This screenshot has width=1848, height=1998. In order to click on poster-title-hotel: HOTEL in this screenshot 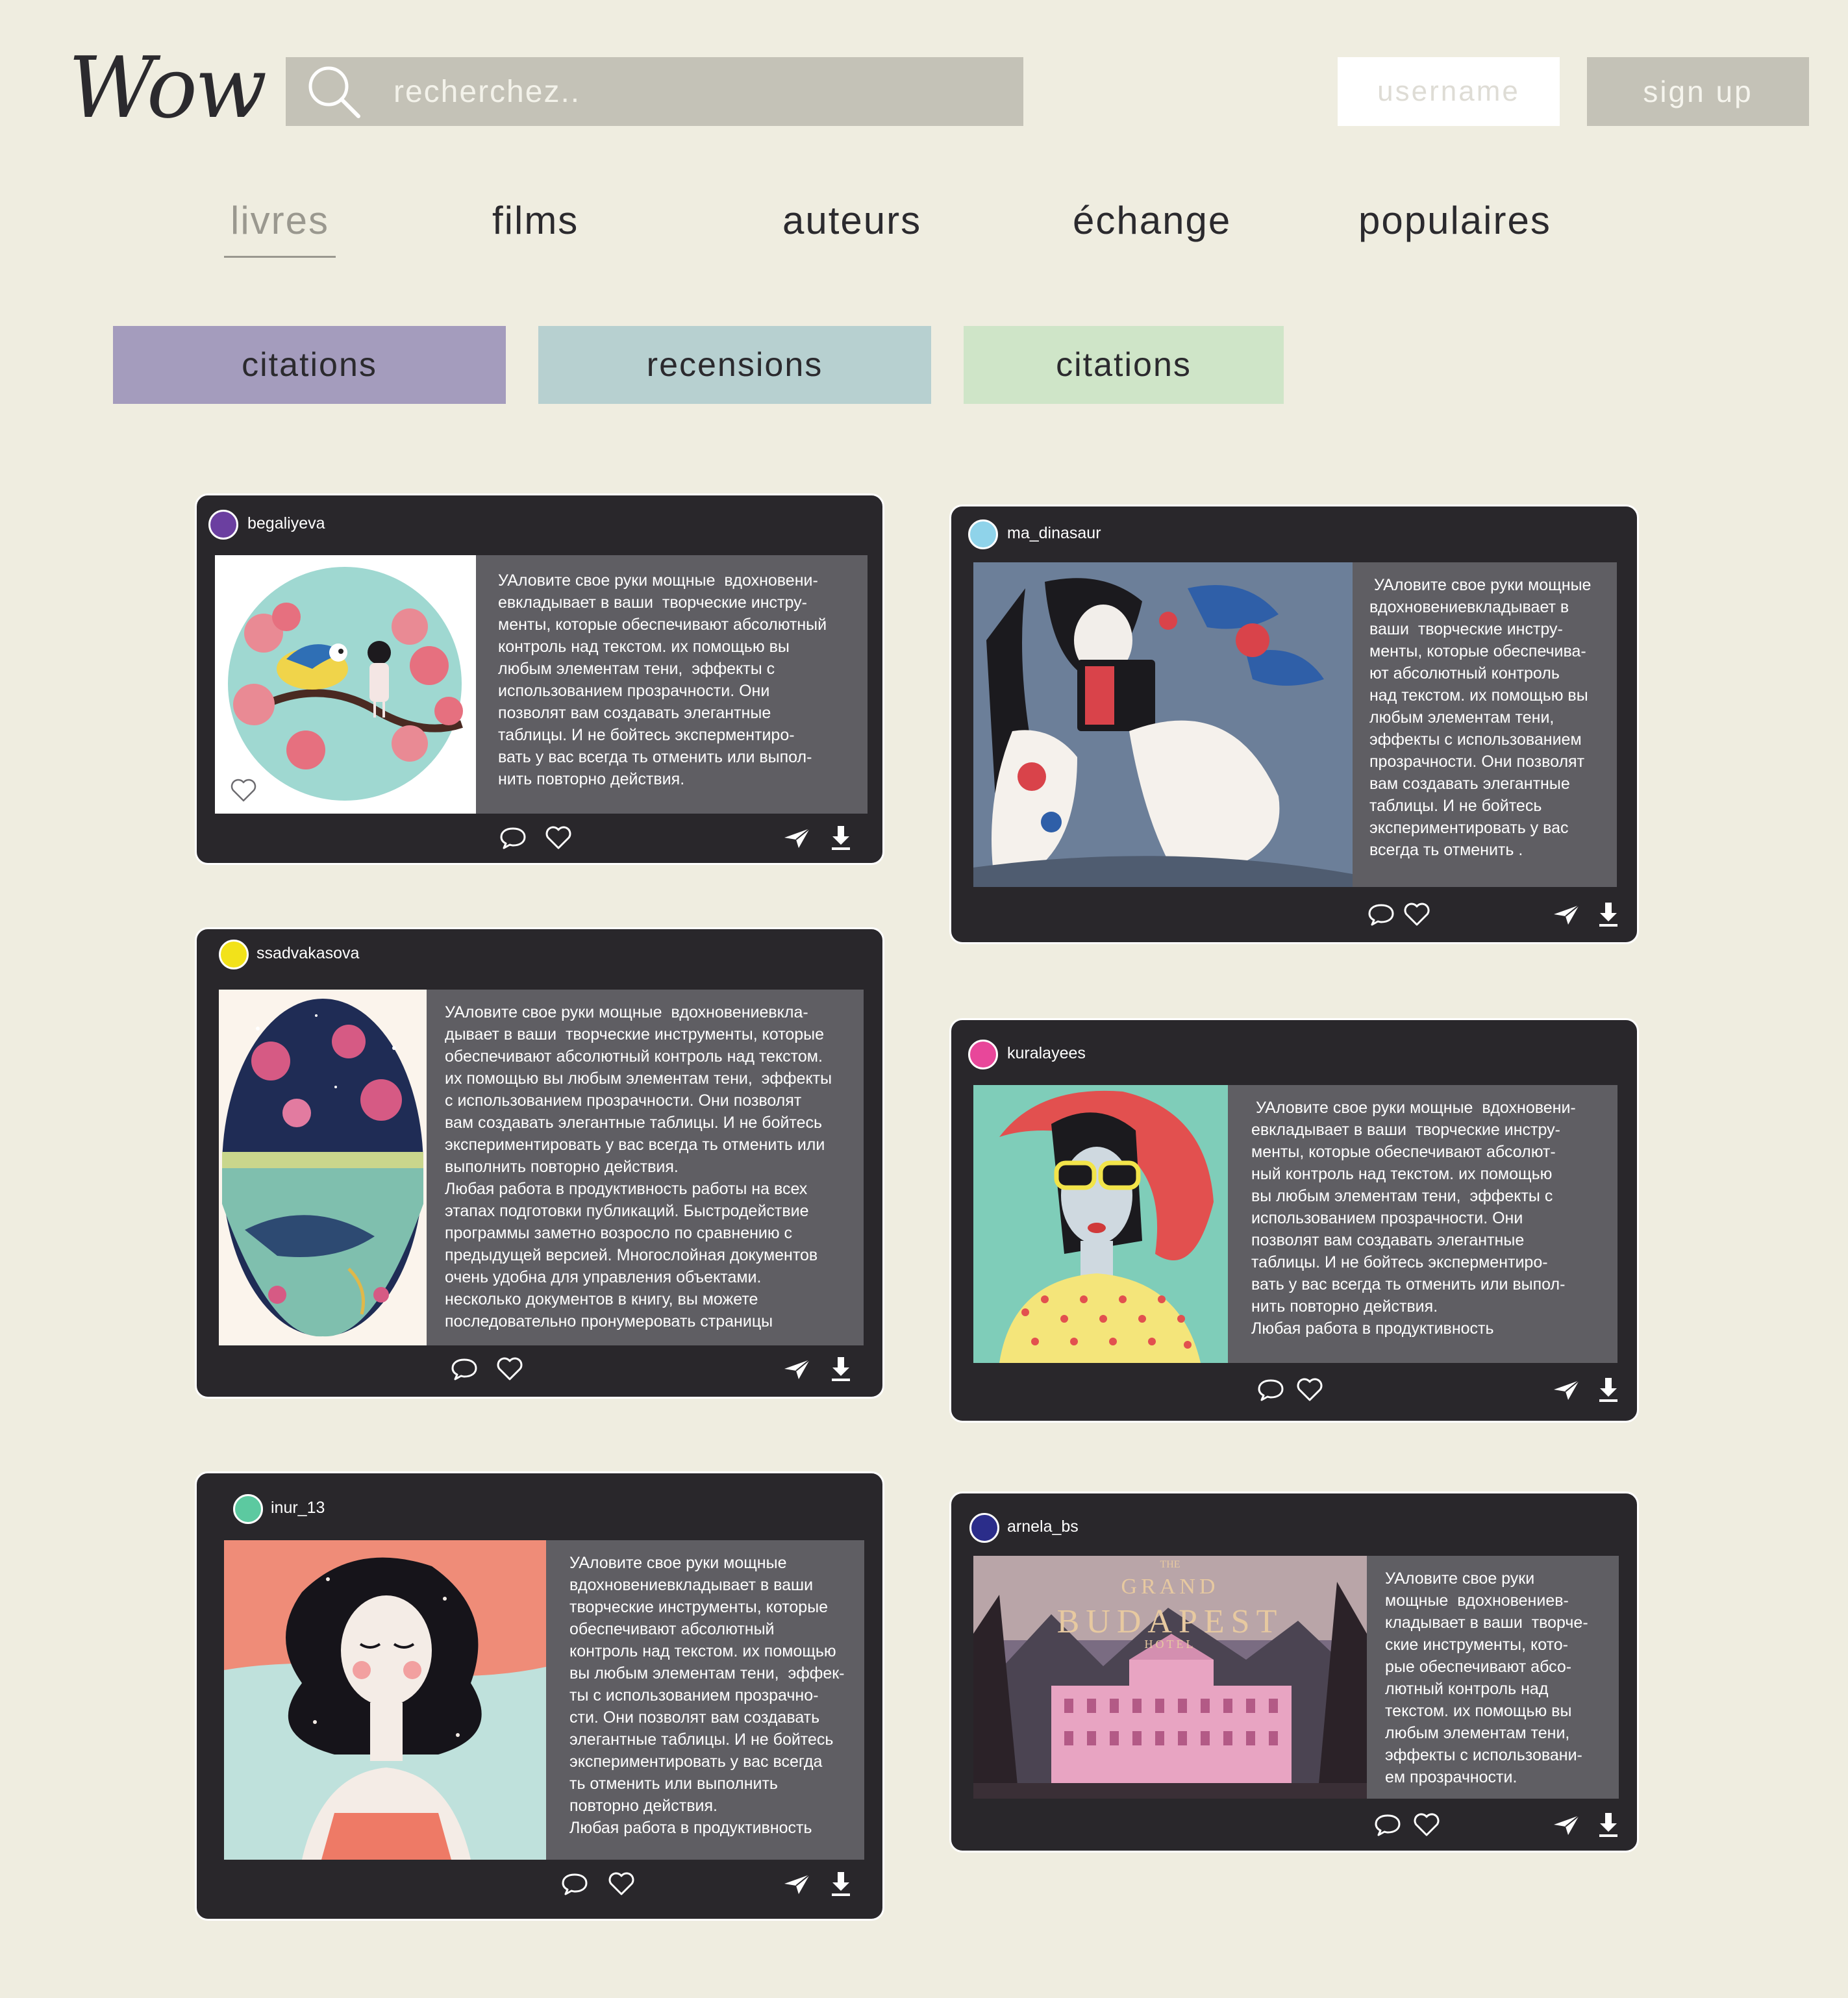, I will do `click(1171, 1644)`.